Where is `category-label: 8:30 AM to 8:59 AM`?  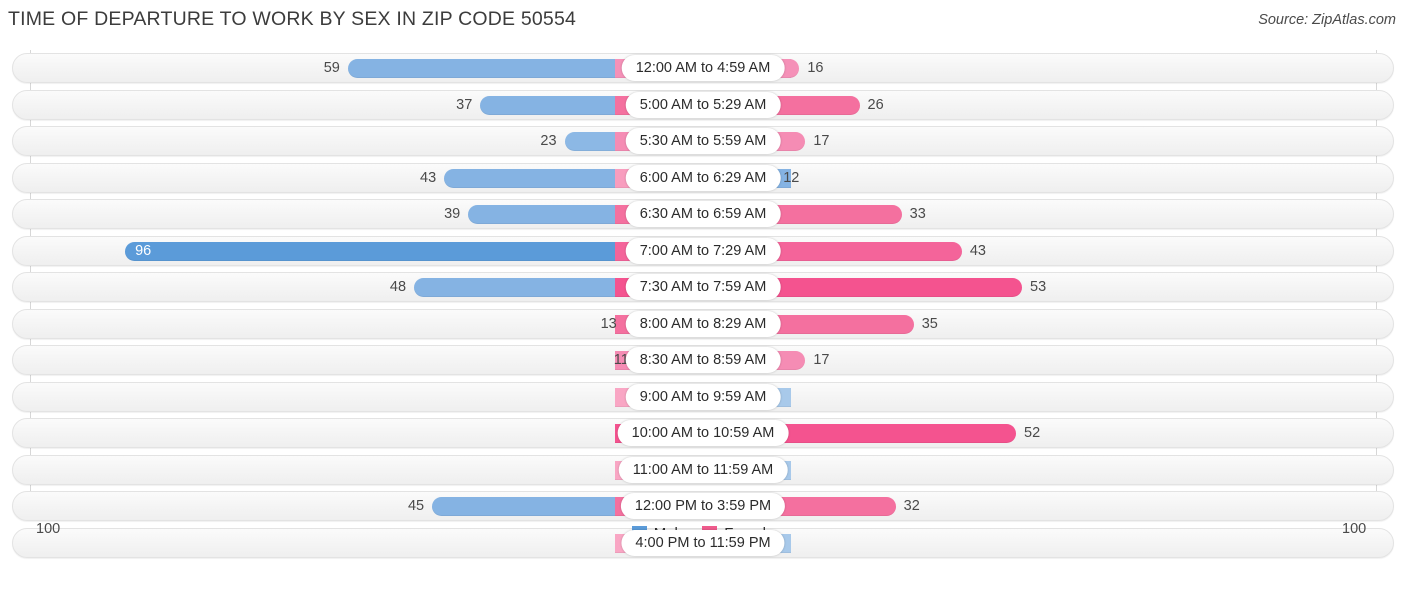 category-label: 8:30 AM to 8:59 AM is located at coordinates (703, 360).